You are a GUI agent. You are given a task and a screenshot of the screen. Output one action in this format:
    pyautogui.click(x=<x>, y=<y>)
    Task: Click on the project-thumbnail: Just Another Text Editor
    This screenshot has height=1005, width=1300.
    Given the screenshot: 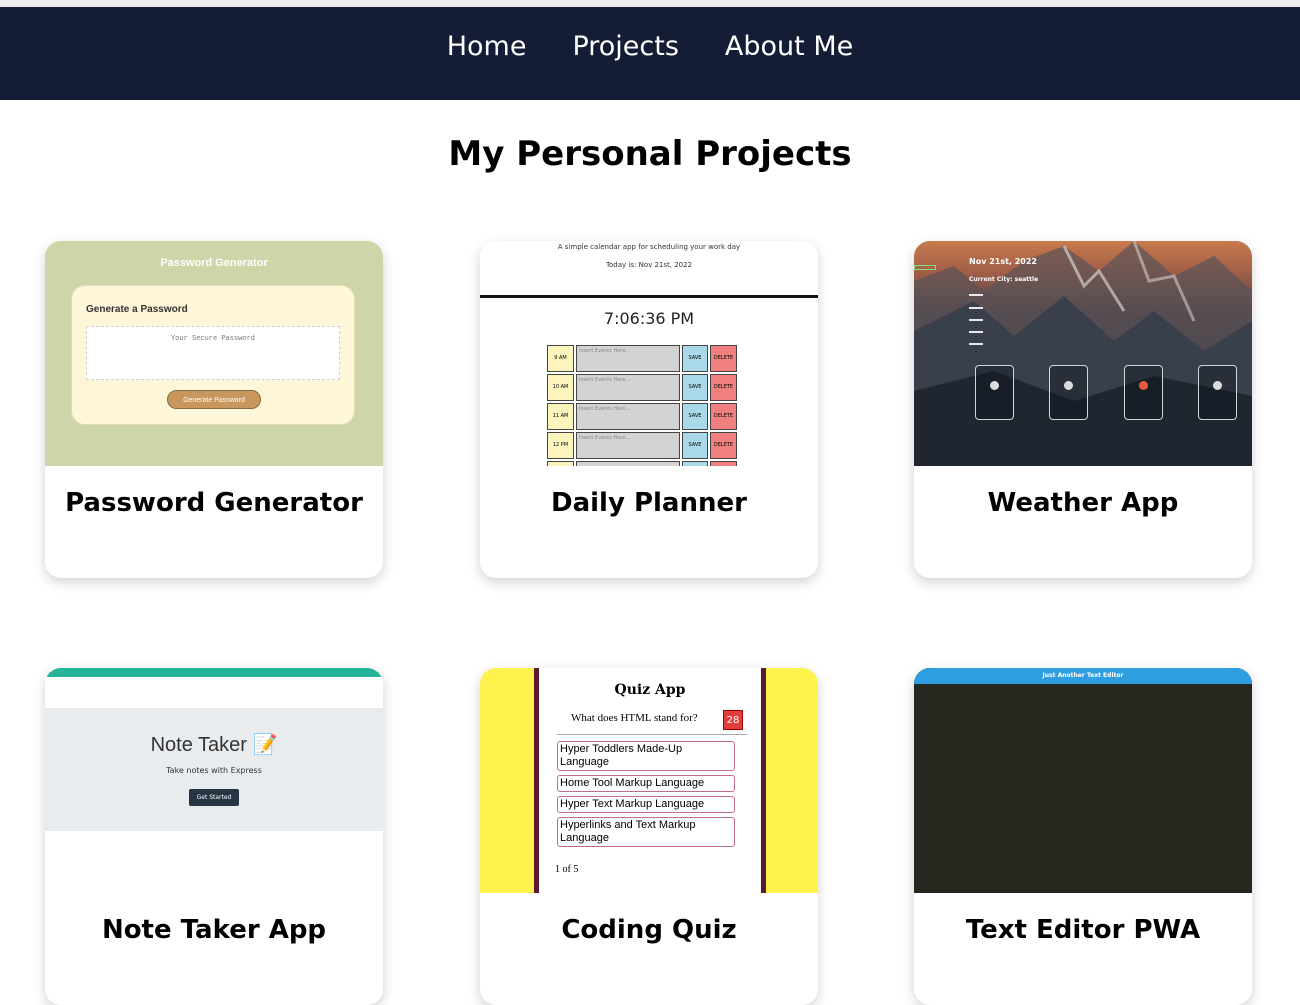 What is the action you would take?
    pyautogui.click(x=1083, y=780)
    